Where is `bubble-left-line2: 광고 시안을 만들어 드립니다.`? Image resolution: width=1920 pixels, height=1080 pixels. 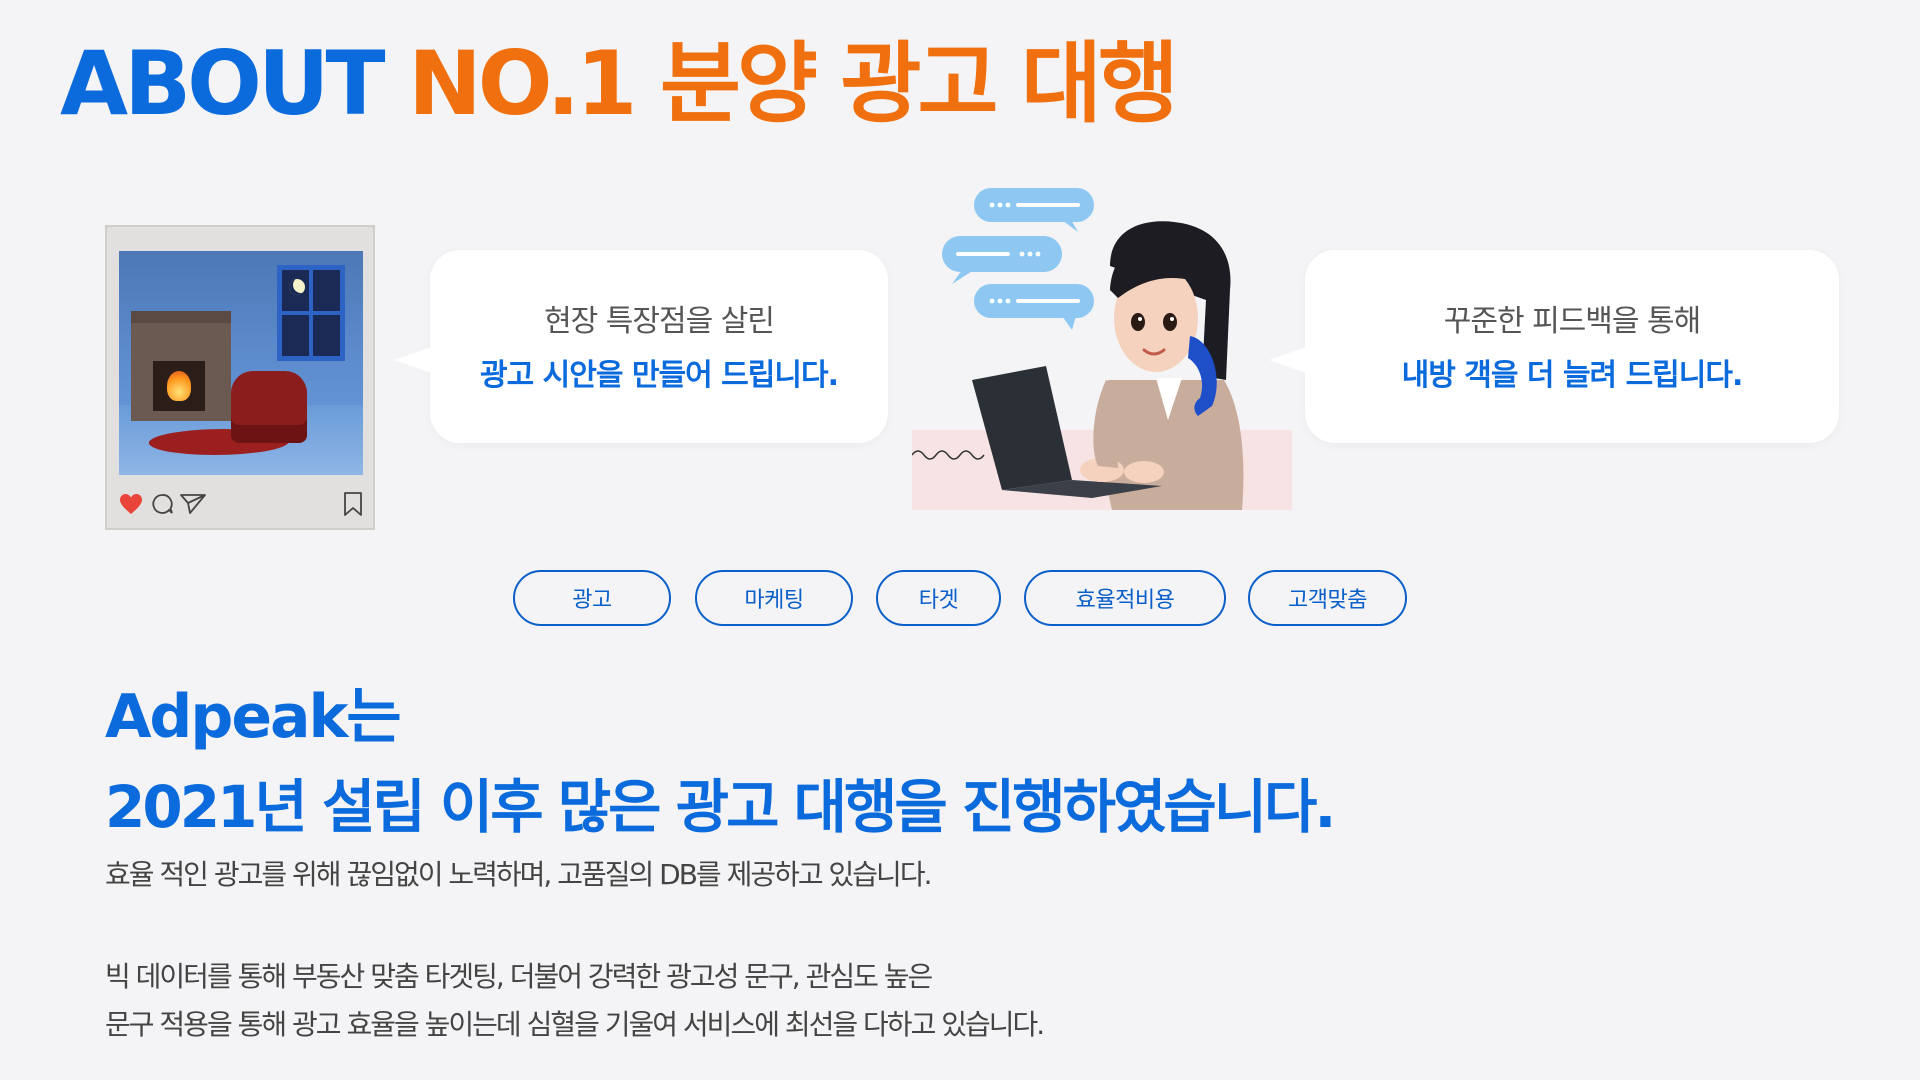
bubble-left-line2: 광고 시안을 만들어 드립니다. is located at coordinates (659, 375).